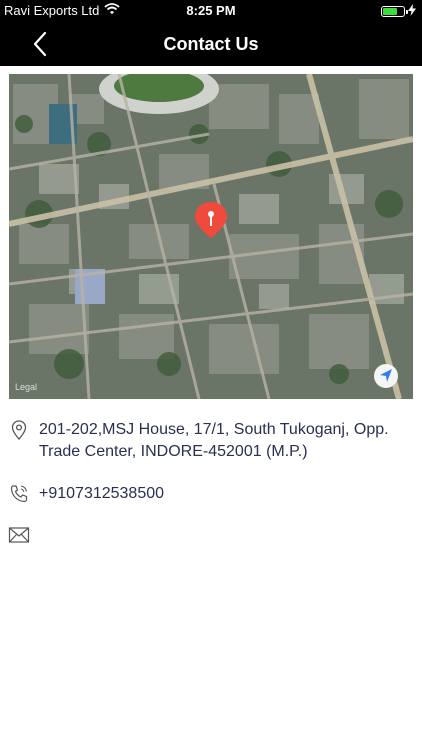 The width and height of the screenshot is (422, 750). I want to click on top-bar: Ravi Exports Ltd 8:25 PM Contact Us, so click(211, 33).